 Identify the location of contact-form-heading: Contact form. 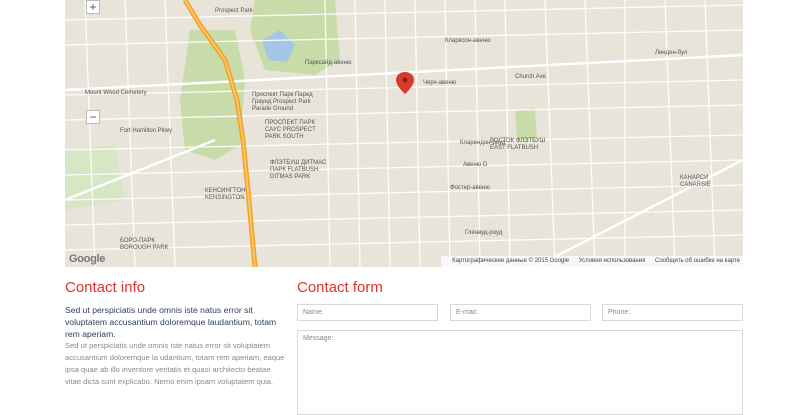
(340, 287).